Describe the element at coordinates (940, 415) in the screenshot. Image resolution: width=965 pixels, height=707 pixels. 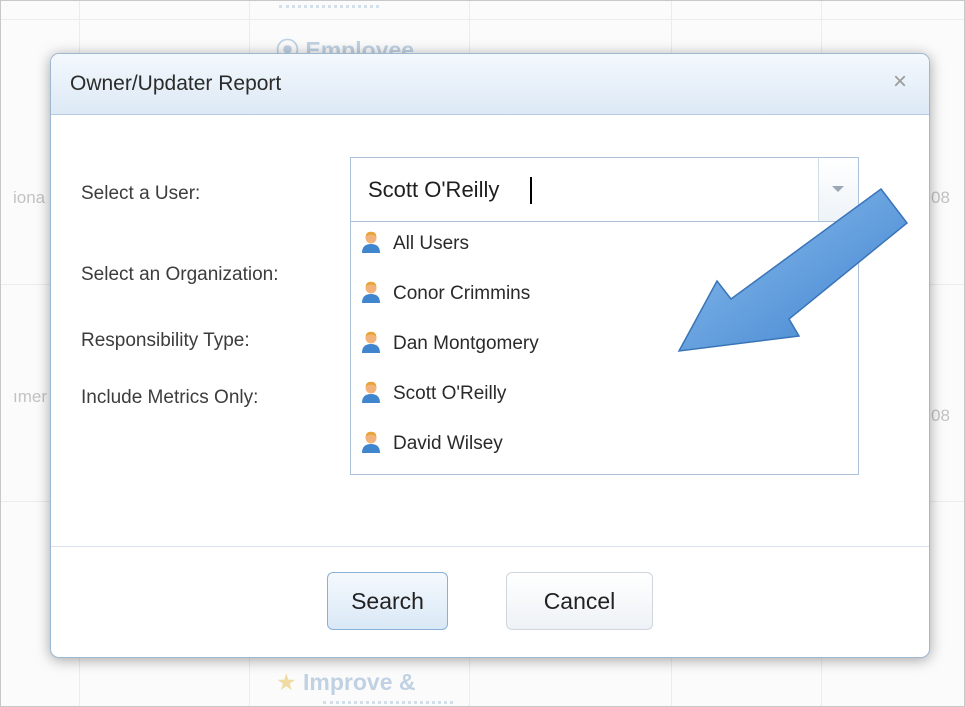
I see `background-fragment: 08` at that location.